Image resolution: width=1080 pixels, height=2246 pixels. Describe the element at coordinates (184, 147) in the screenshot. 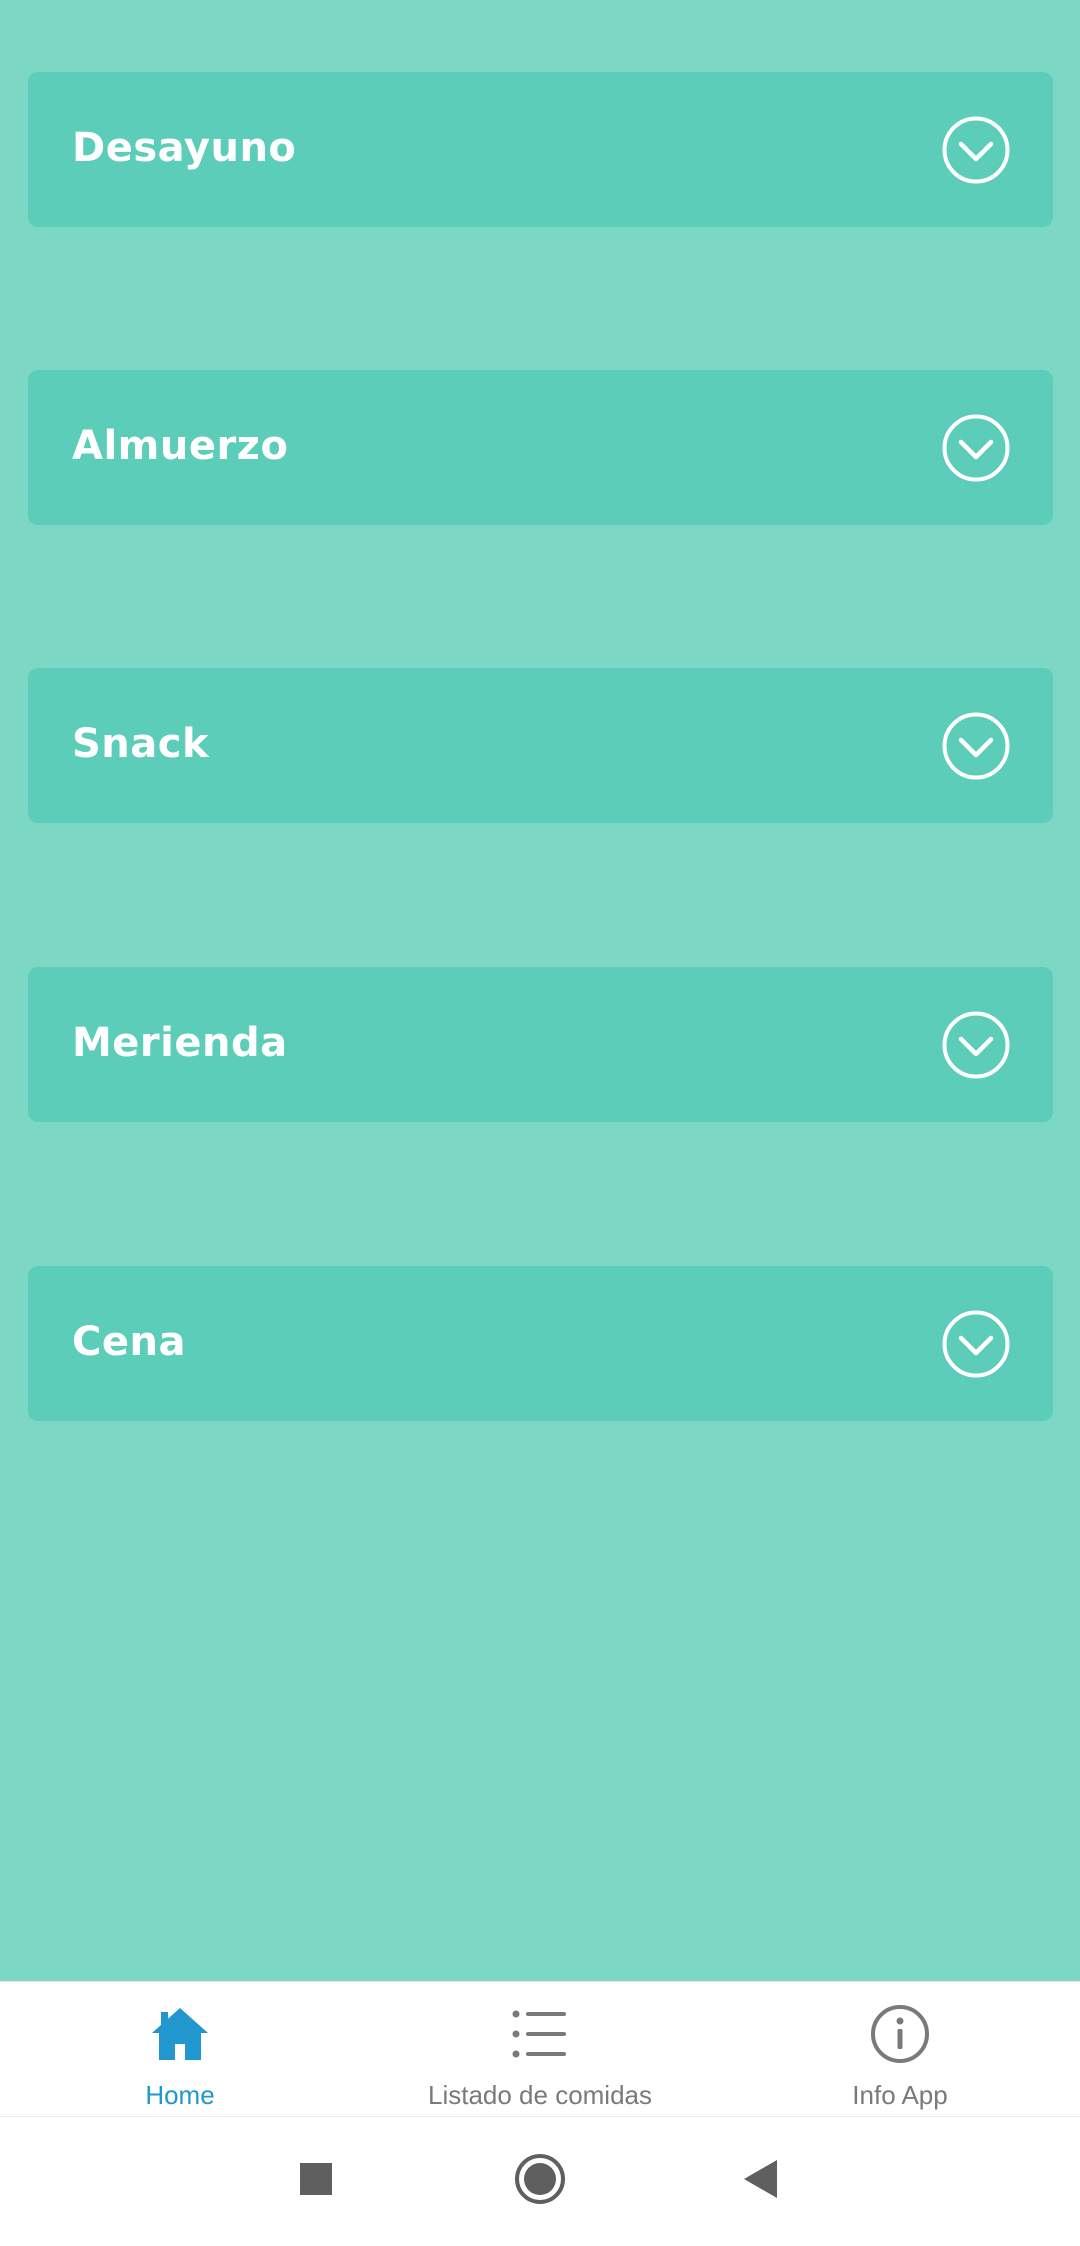

I see `meal-card-label: Desayuno` at that location.